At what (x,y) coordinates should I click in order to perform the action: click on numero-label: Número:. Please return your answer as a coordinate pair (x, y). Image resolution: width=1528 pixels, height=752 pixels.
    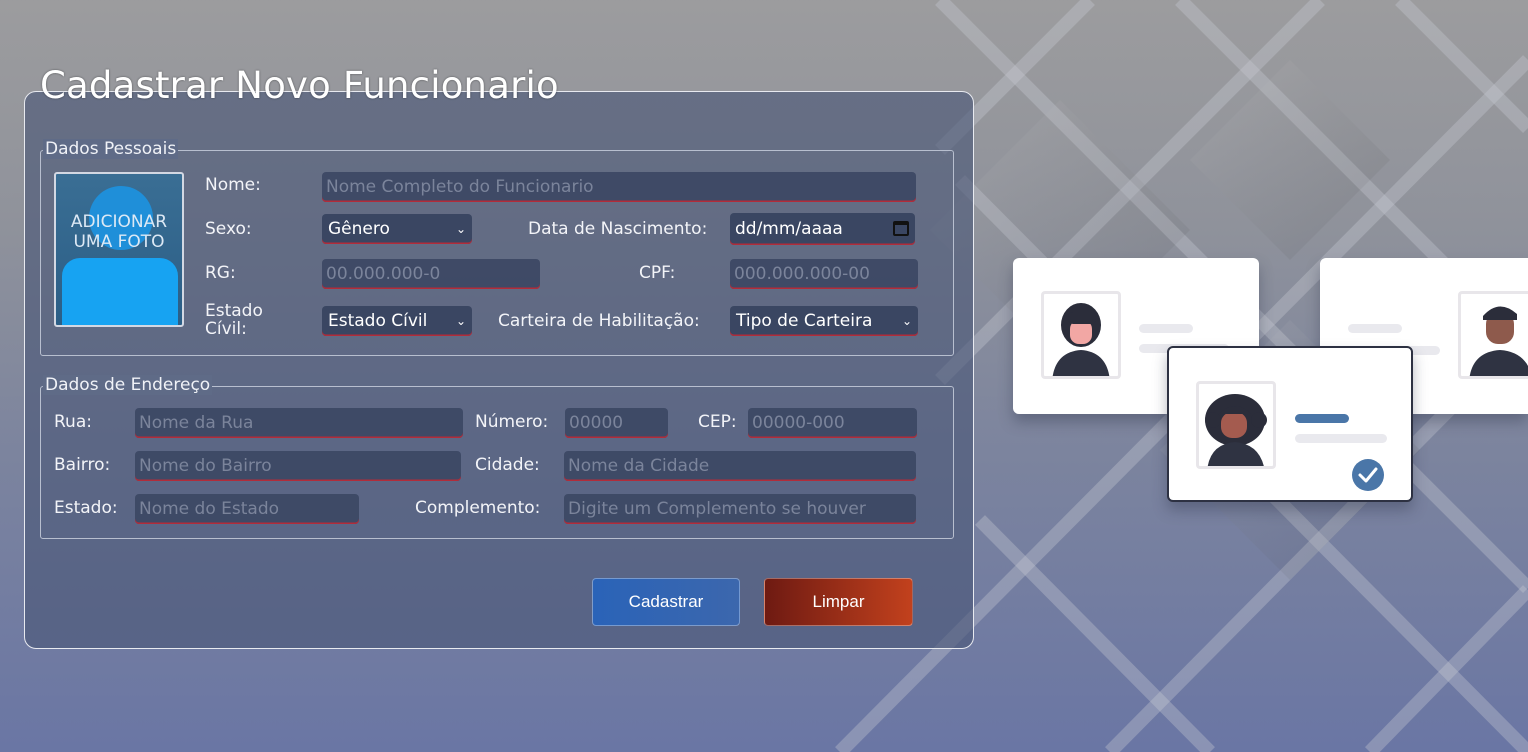
    Looking at the image, I should click on (512, 422).